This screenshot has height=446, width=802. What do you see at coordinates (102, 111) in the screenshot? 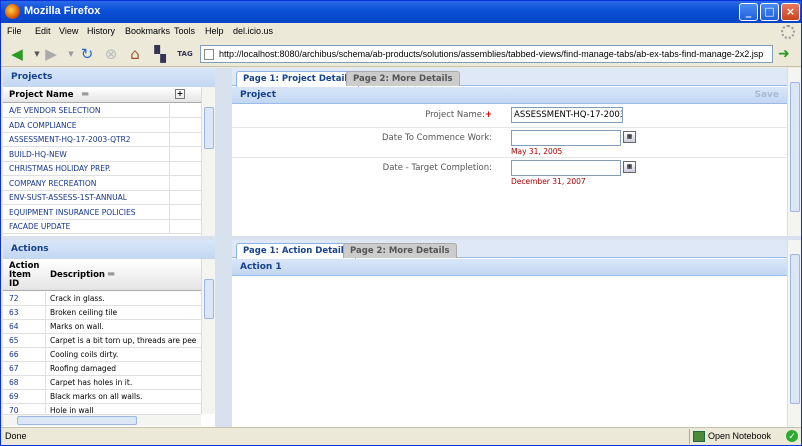
I see `project-row: A/E VENDOR SELECTION` at bounding box center [102, 111].